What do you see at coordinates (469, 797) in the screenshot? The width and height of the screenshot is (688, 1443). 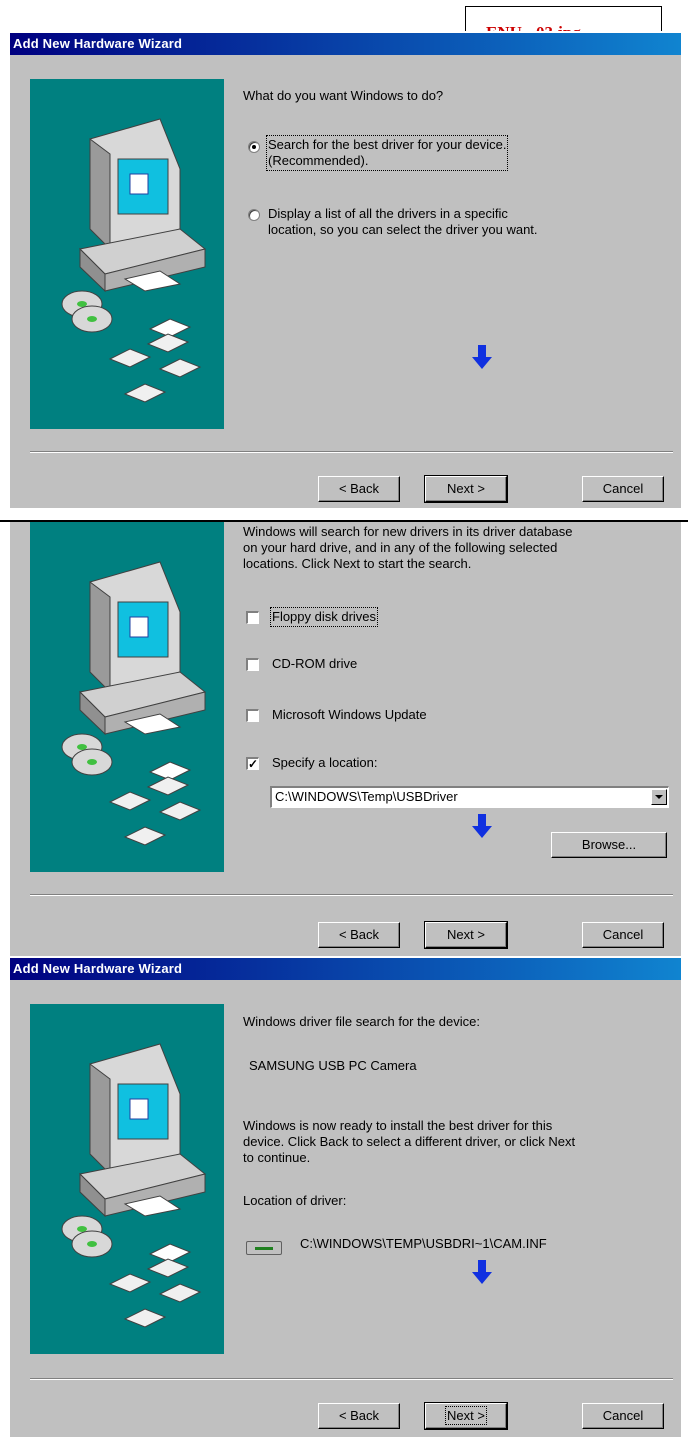 I see `location-combobox: C:\WINDOWS\Temp\USBDriver` at bounding box center [469, 797].